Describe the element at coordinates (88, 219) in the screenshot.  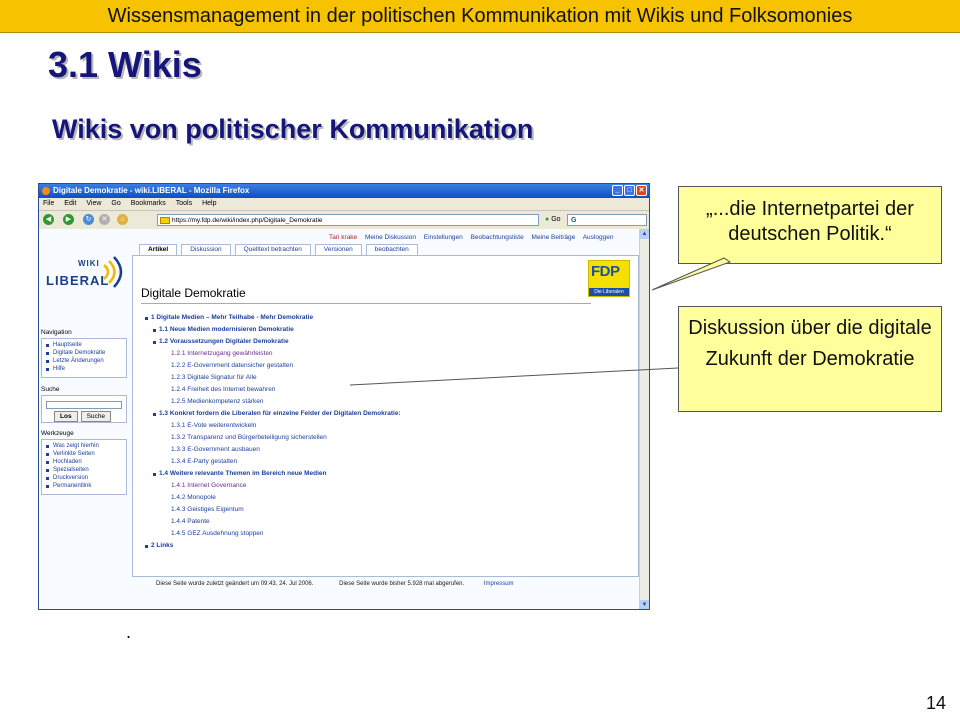
I see `reload-icon: ↻` at that location.